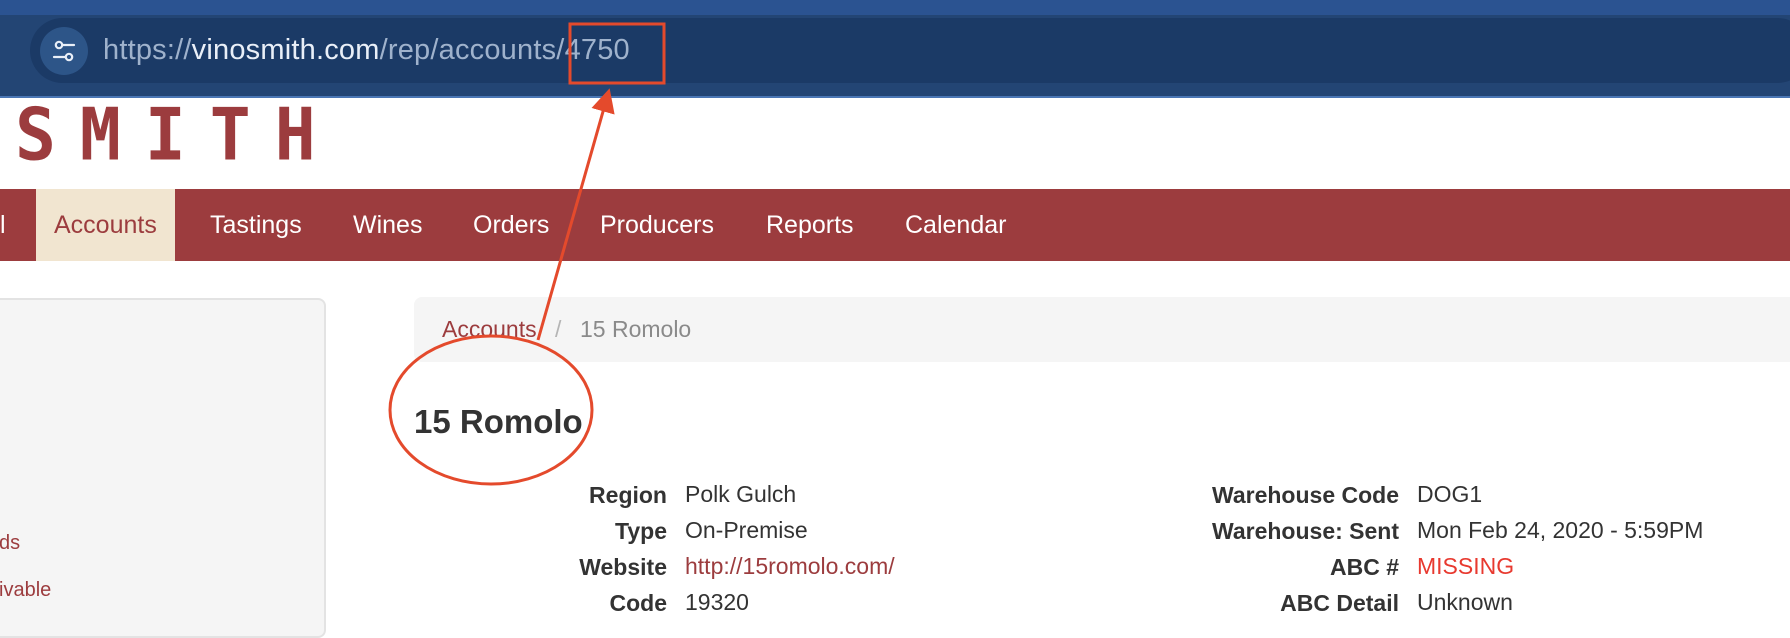 The height and width of the screenshot is (638, 1790). I want to click on warehouse-sent-label: Warehouse: Sent, so click(1305, 531).